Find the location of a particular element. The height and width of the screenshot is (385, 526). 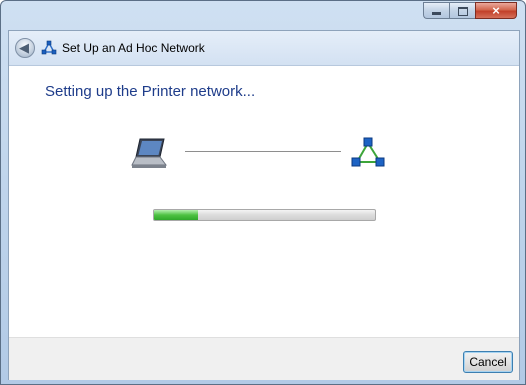

wizard-title: Set Up an Ad Hoc Network is located at coordinates (133, 48).